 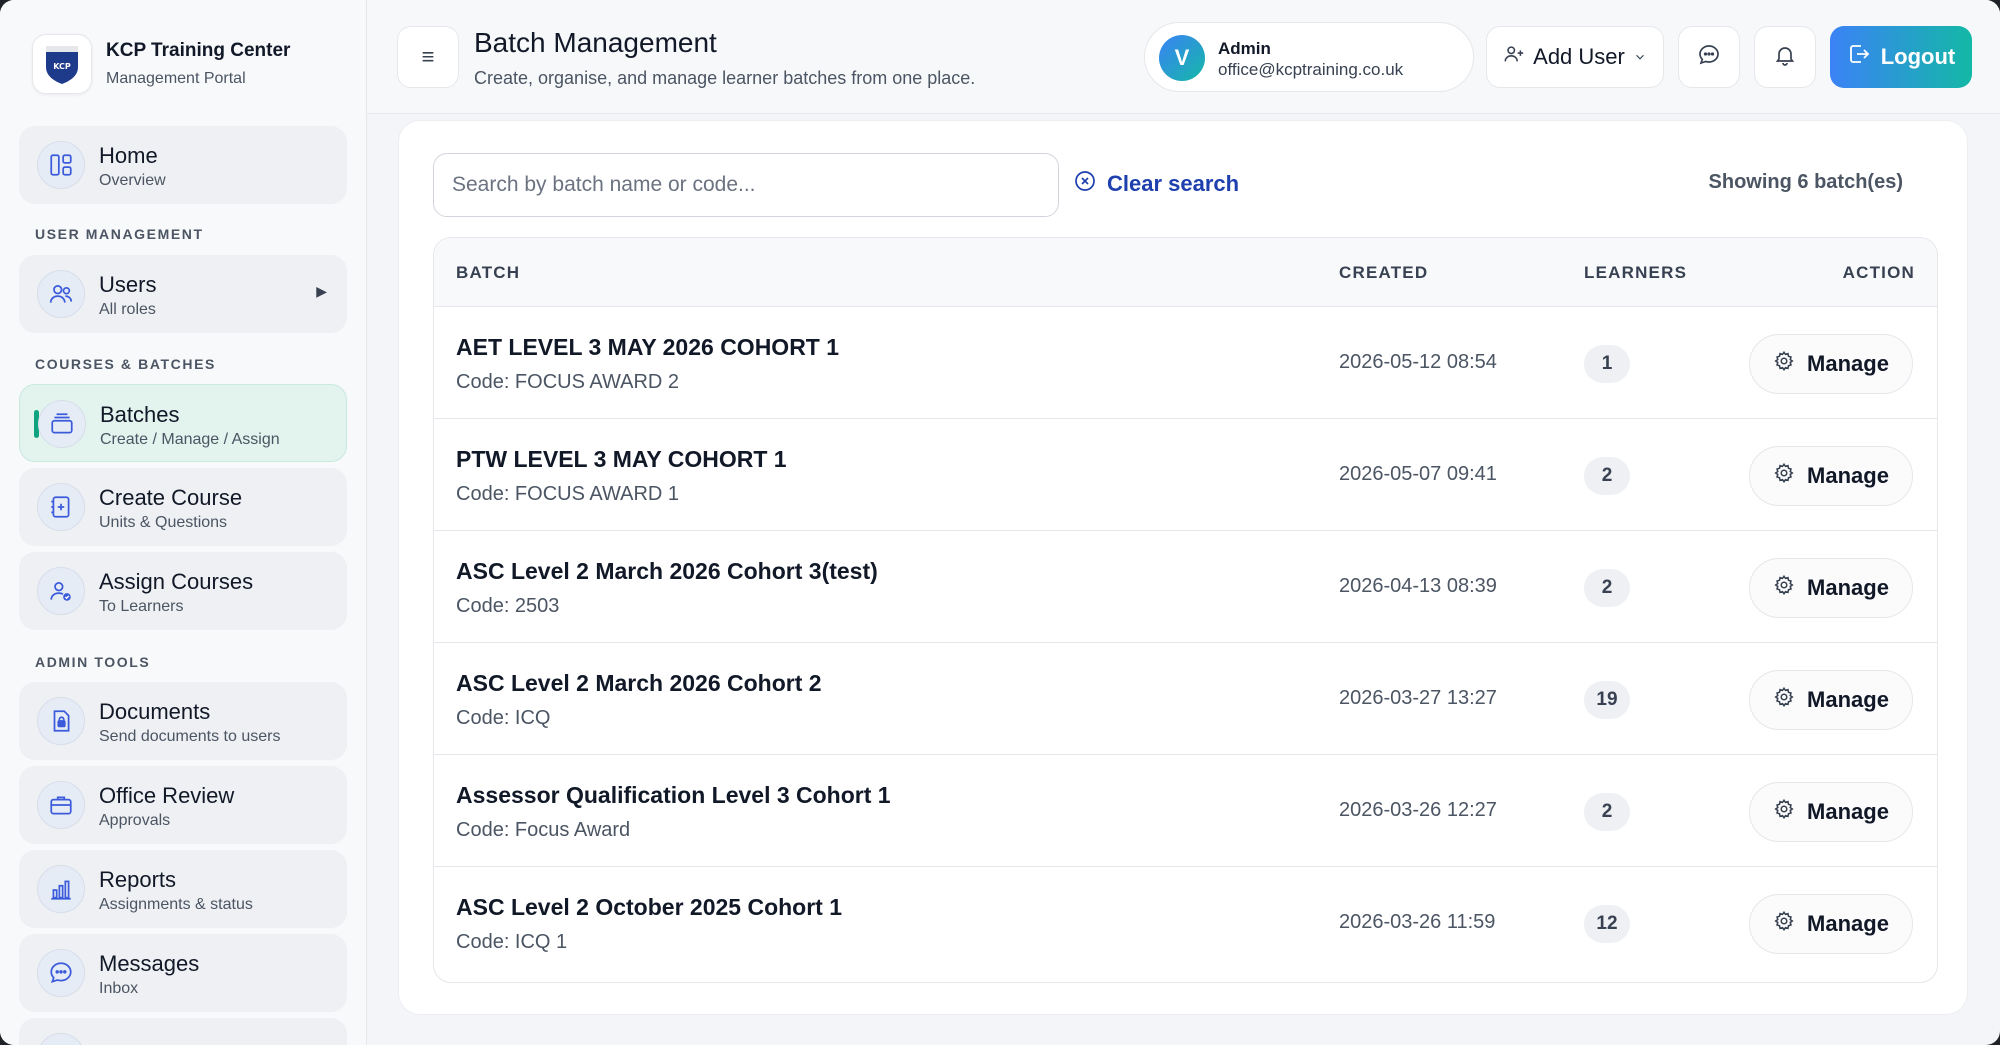 I want to click on sidebar-item-label: Office Review, so click(x=167, y=795).